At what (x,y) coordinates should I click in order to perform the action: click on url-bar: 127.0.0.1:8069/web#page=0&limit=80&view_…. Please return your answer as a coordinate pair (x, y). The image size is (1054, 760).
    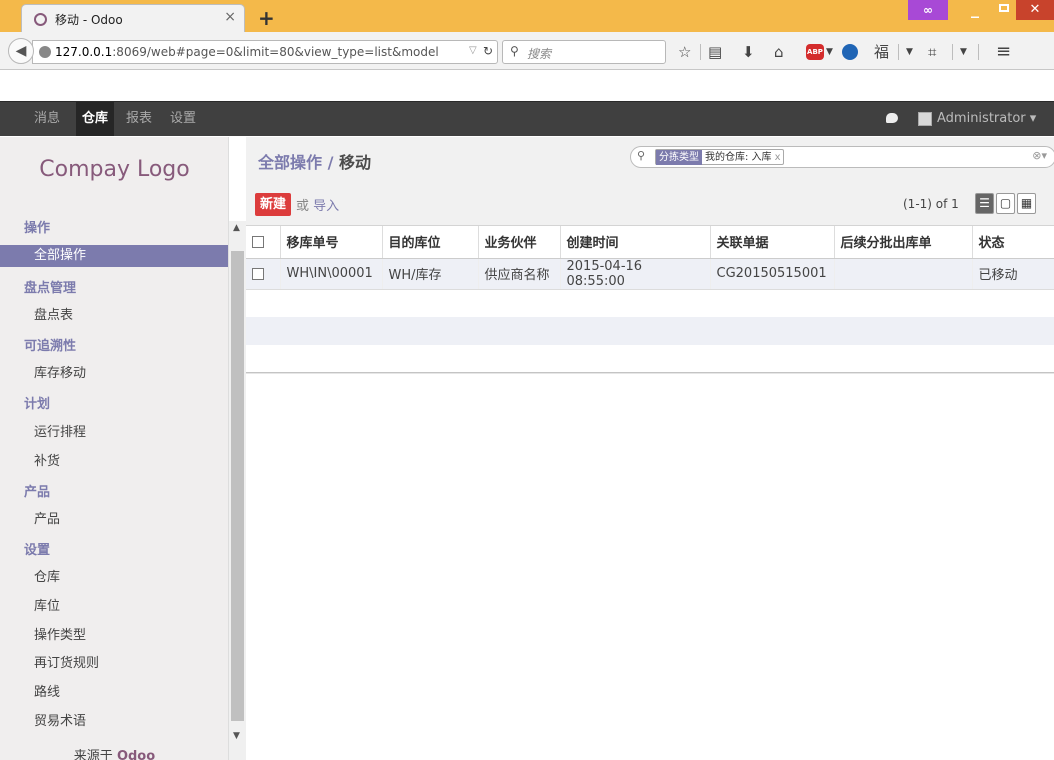
    Looking at the image, I should click on (265, 52).